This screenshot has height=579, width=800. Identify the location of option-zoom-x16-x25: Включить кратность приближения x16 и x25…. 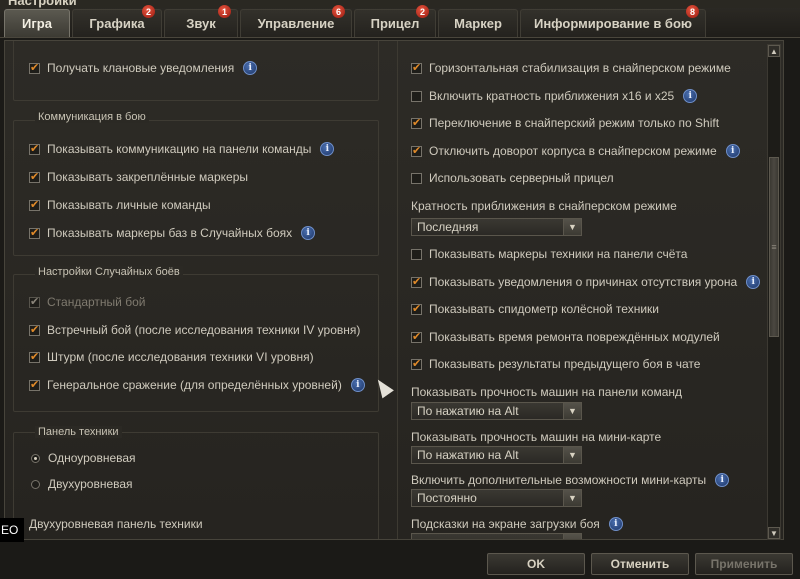
(554, 96).